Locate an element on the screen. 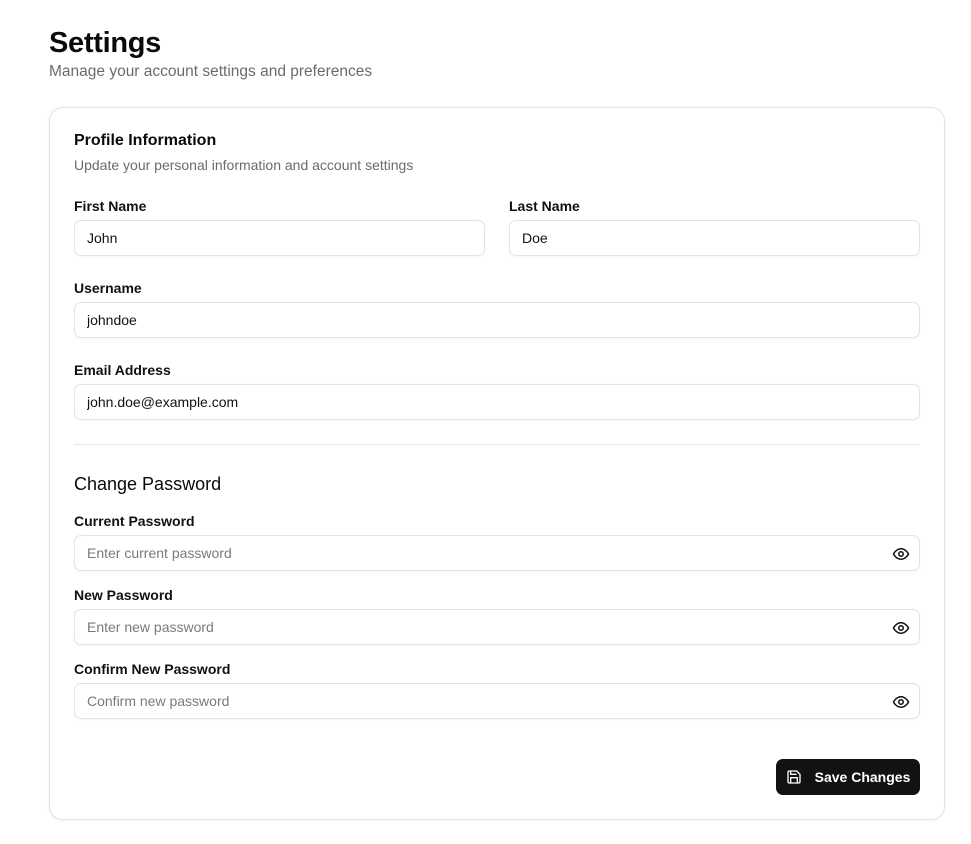 This screenshot has height=844, width=971. first-name-field is located at coordinates (279, 238).